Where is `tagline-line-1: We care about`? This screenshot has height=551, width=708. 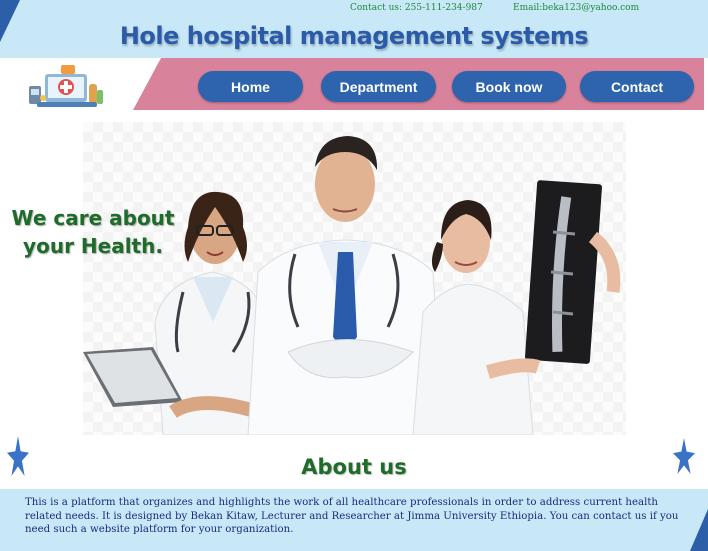
tagline-line-1: We care about is located at coordinates (93, 218).